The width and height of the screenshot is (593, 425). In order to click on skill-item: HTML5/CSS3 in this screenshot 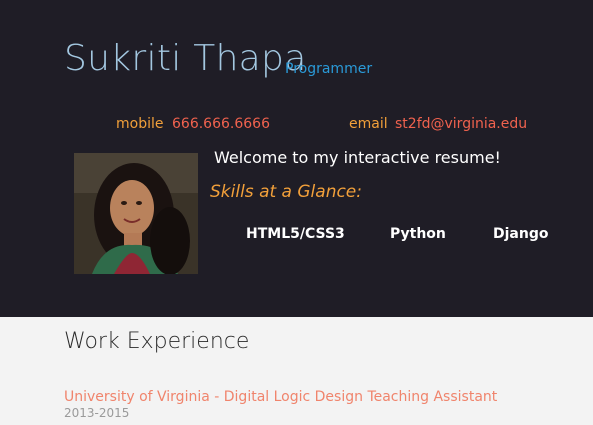, I will do `click(295, 234)`.